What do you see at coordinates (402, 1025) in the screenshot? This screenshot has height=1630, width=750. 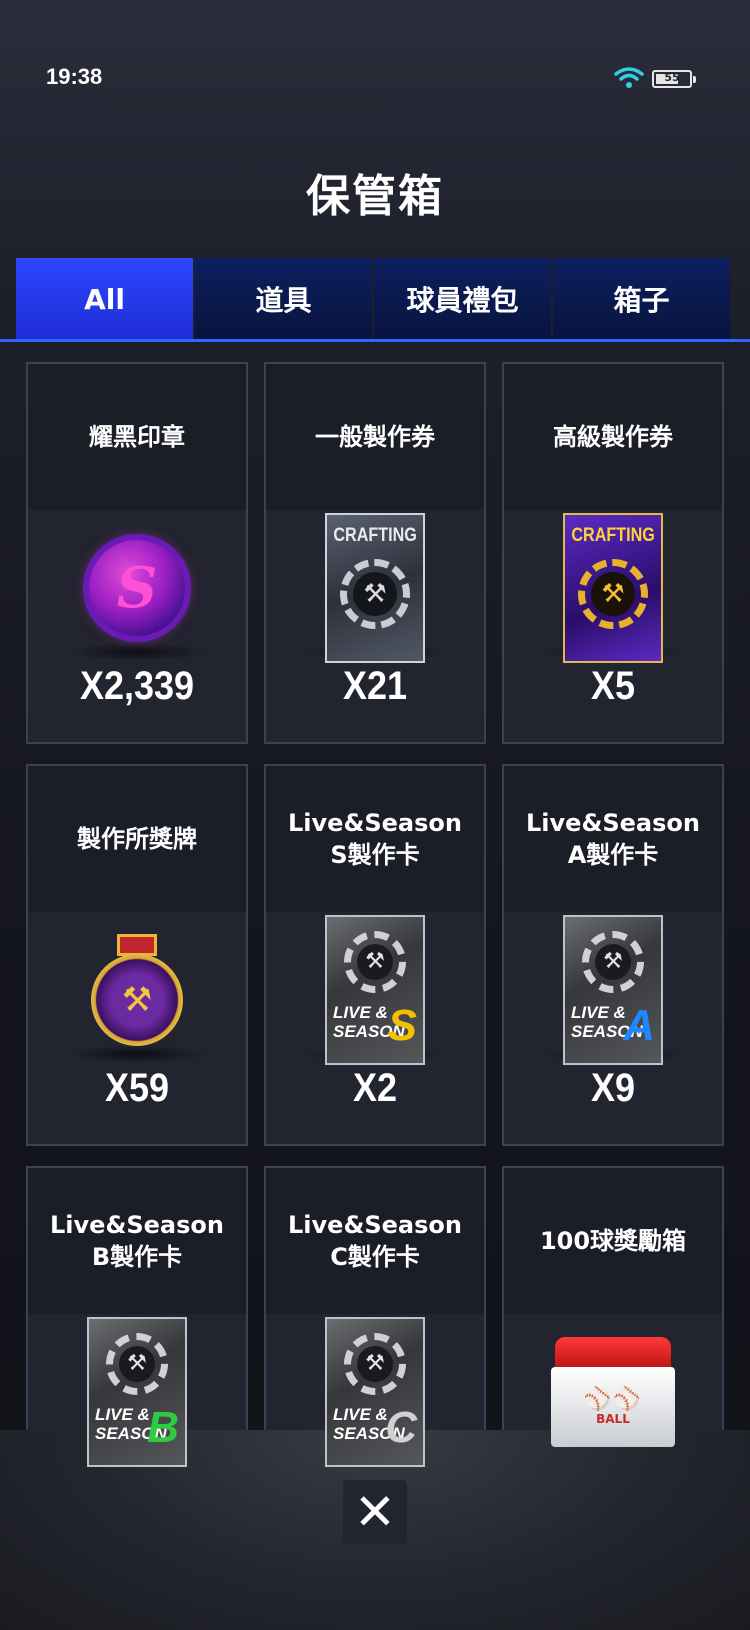 I see `season-grade: S` at bounding box center [402, 1025].